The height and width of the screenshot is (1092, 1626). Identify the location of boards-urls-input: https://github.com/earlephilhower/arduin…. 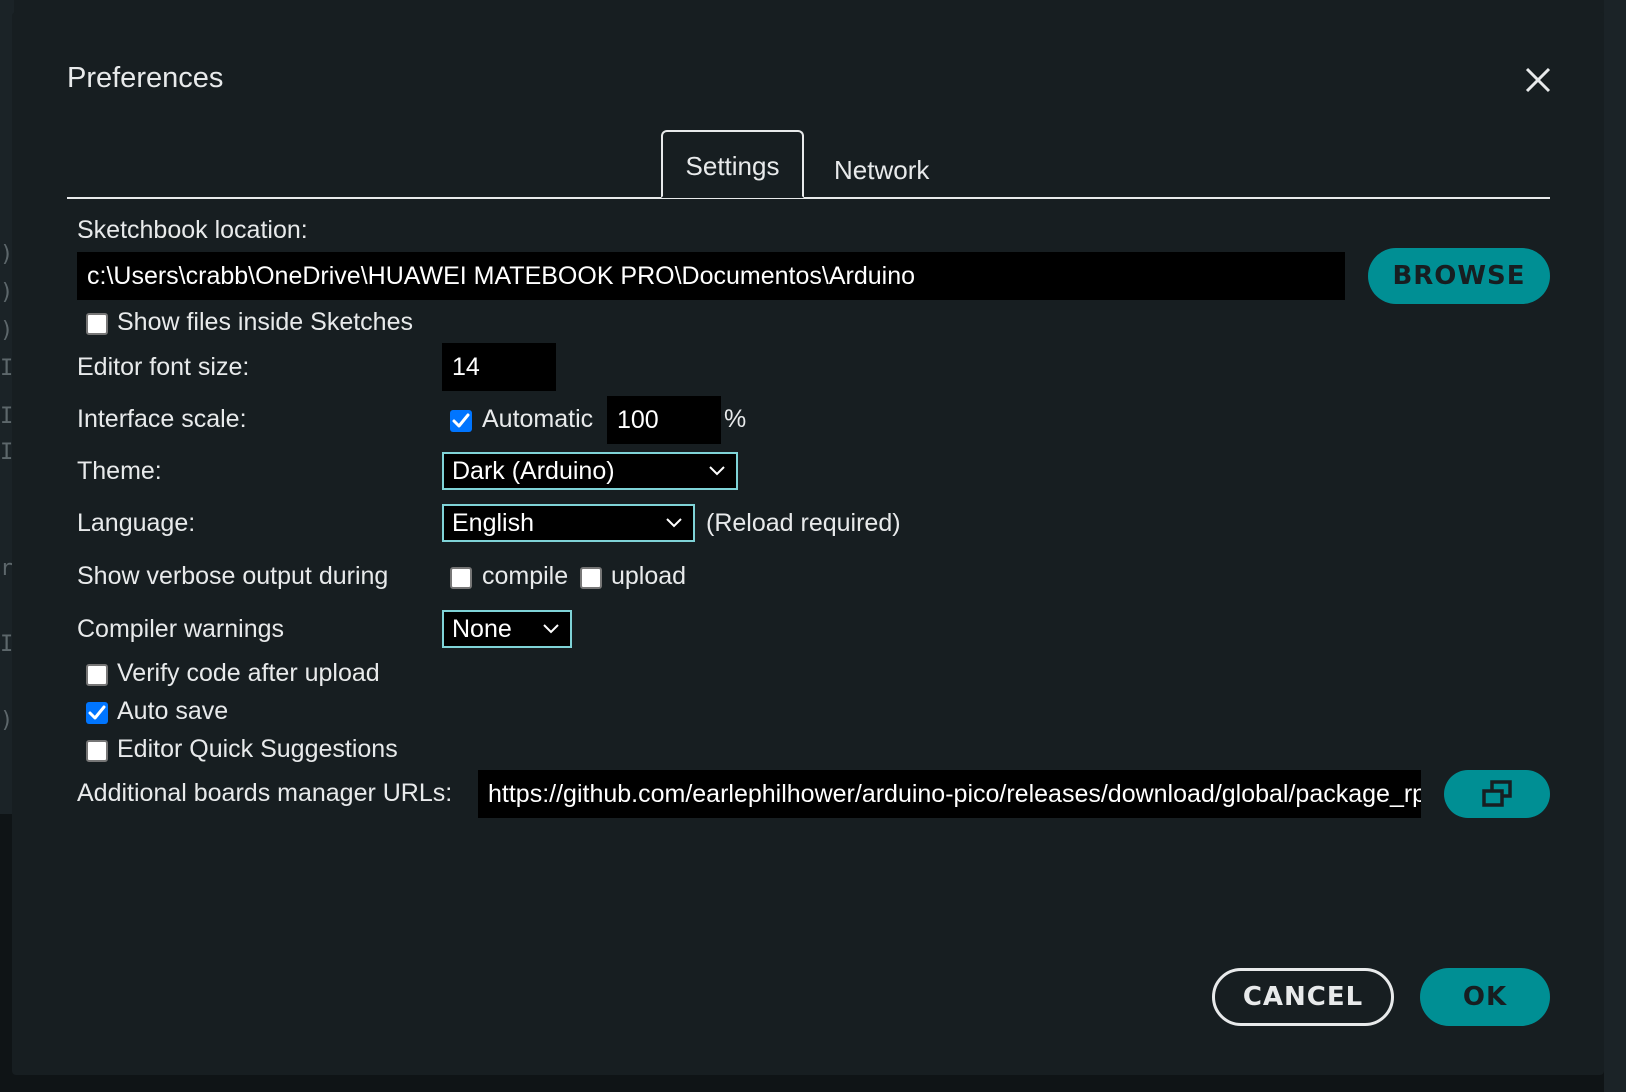
(949, 794).